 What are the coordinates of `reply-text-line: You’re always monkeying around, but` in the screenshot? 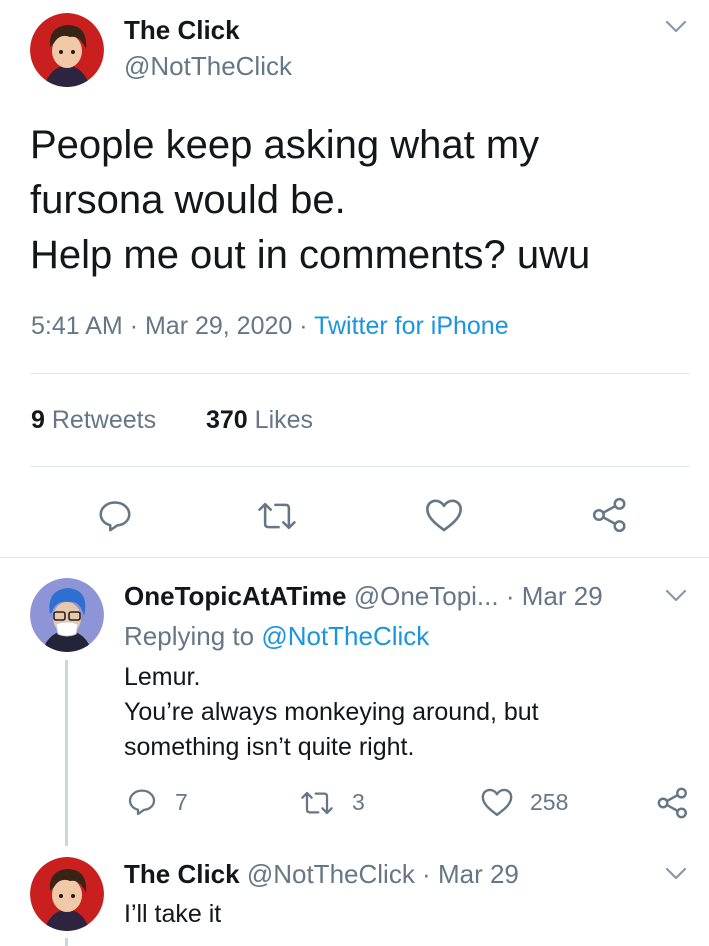 It's located at (331, 712).